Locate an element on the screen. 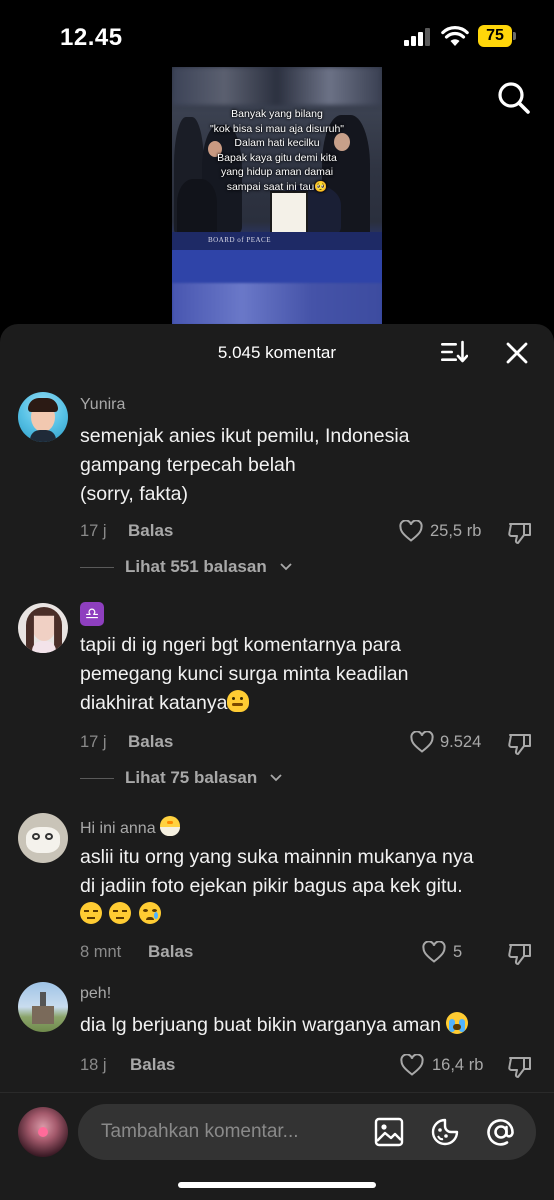  like-count: 25,5 rb is located at coordinates (456, 531).